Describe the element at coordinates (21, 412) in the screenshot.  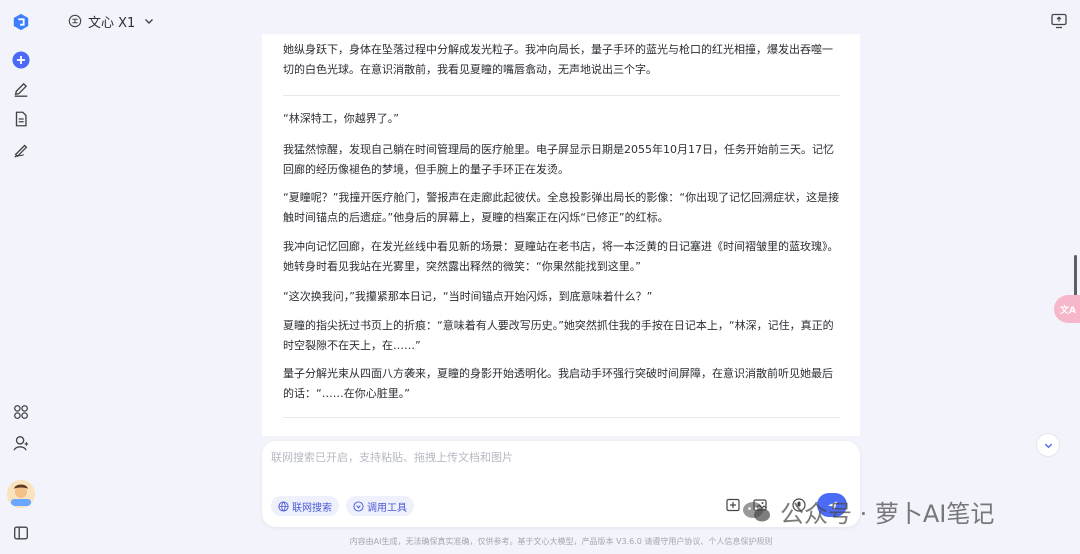
I see `apps-grid-icon` at that location.